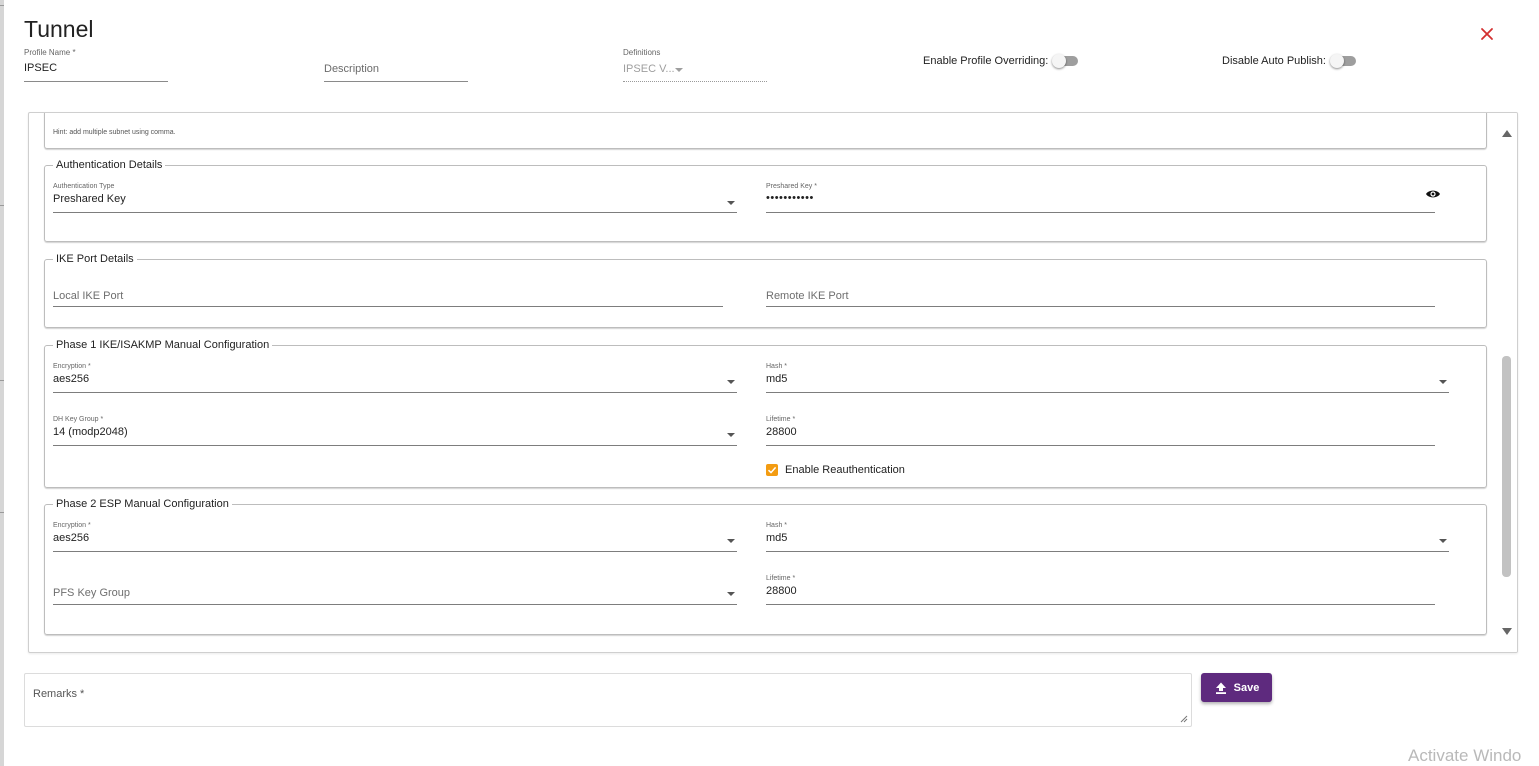 The width and height of the screenshot is (1539, 766). I want to click on disable-auto-publish: Disable Auto Publish:, so click(1289, 61).